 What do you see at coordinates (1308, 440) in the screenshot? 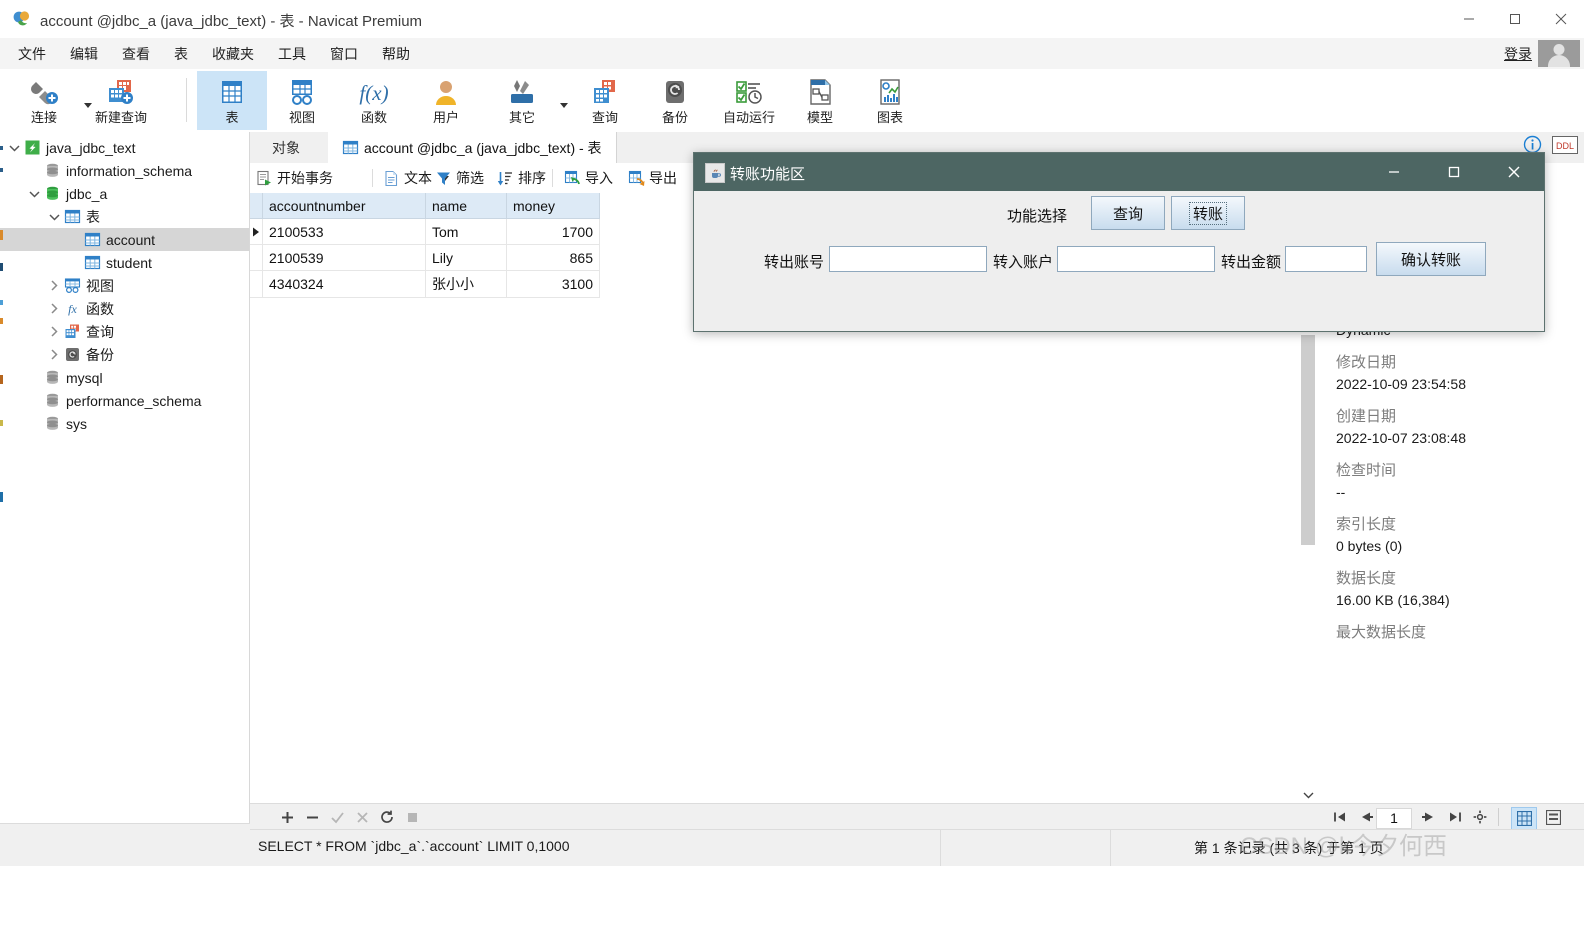
I see `scrollbar-thumb` at bounding box center [1308, 440].